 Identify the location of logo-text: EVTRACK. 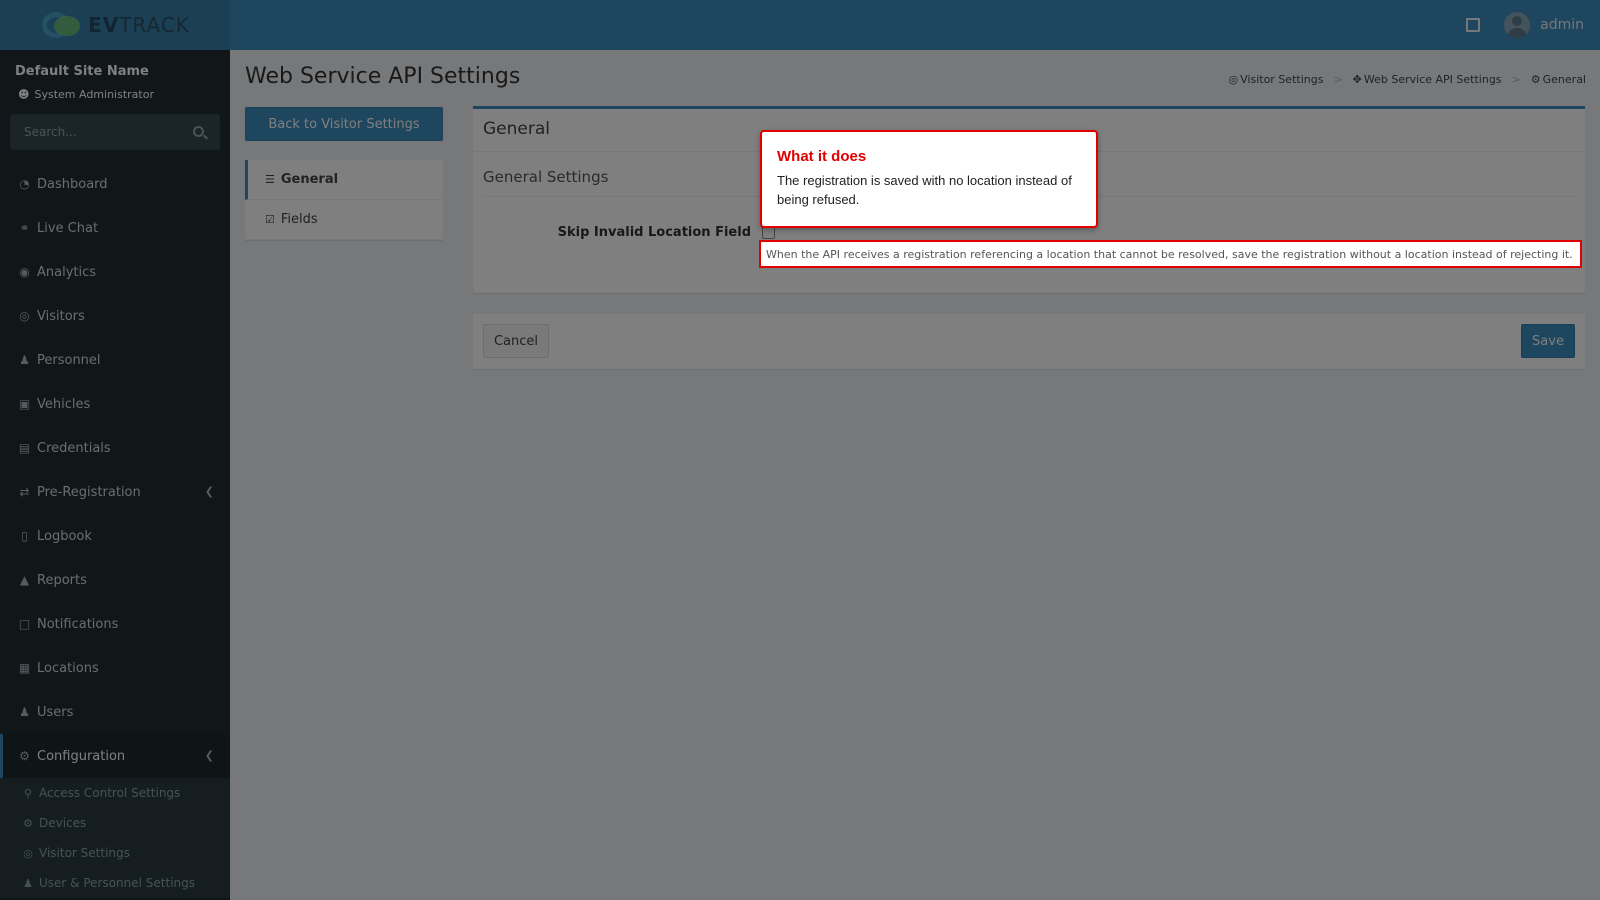
(139, 25).